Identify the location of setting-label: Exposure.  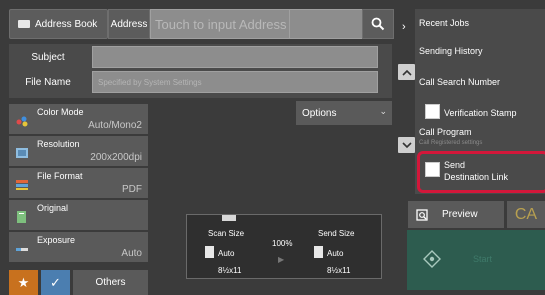
(56, 240).